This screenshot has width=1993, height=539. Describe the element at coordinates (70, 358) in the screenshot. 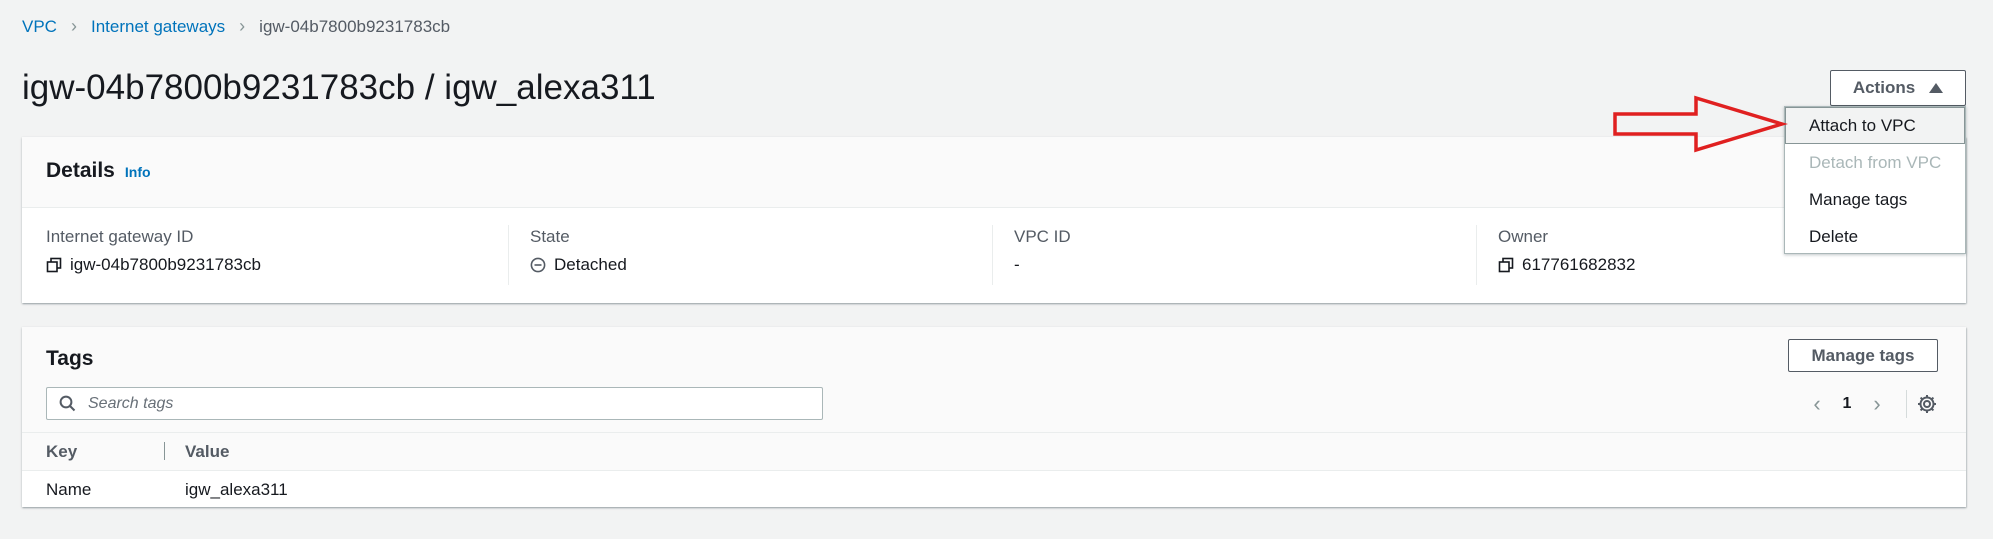

I see `tags-title: Tags` at that location.